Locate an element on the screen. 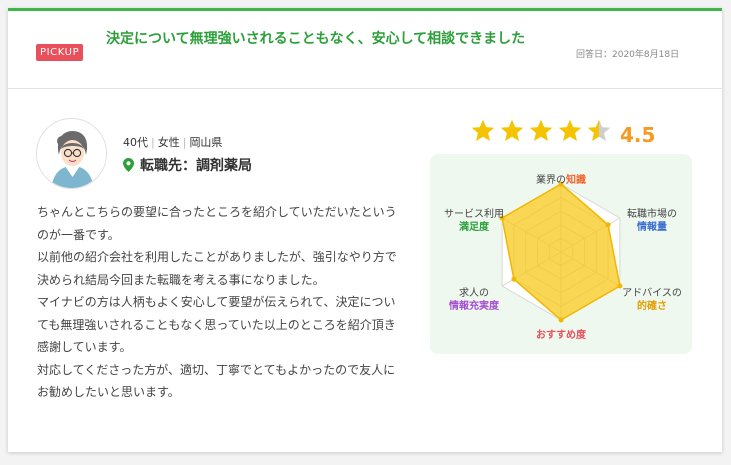  job-destination: 転職先：調剤薬局 is located at coordinates (187, 165).